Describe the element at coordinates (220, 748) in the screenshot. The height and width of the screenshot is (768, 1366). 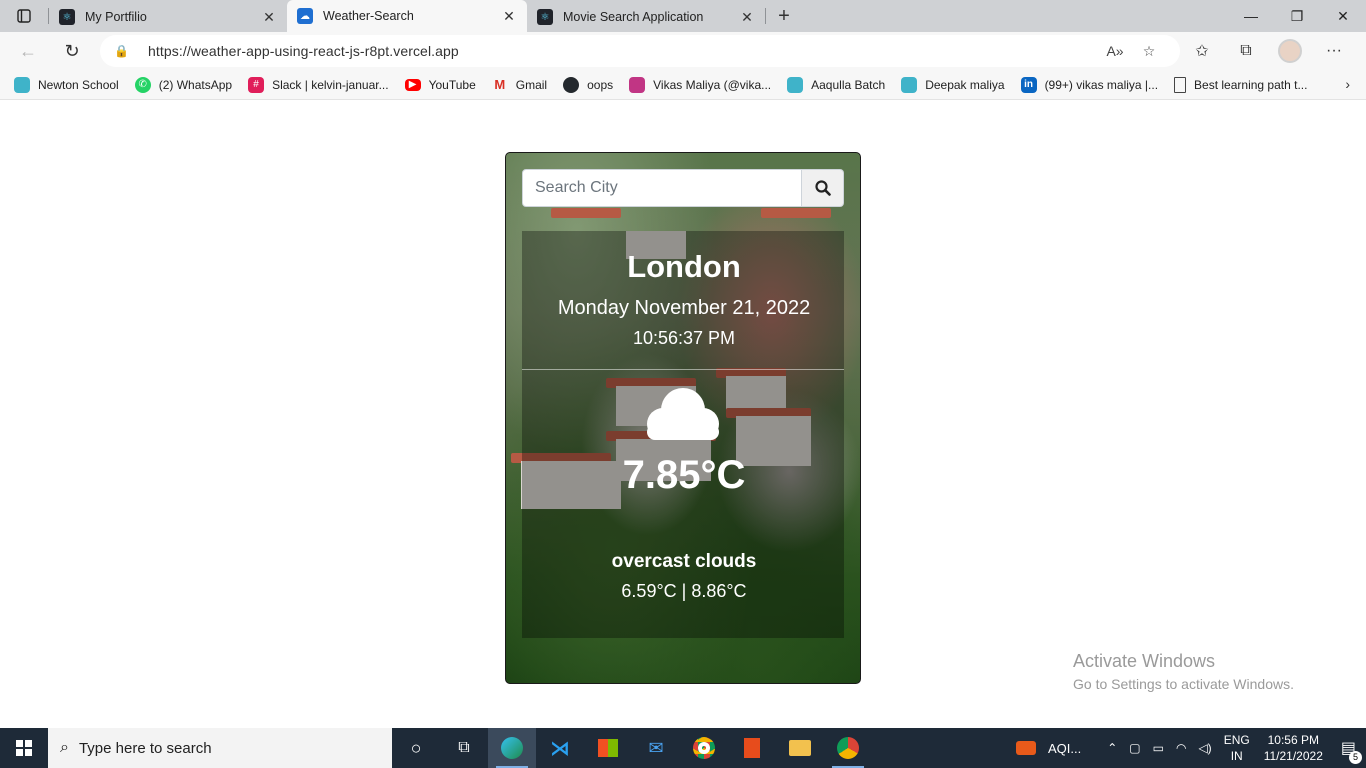
I see `taskbar-search: ⌕ Type here to search` at that location.